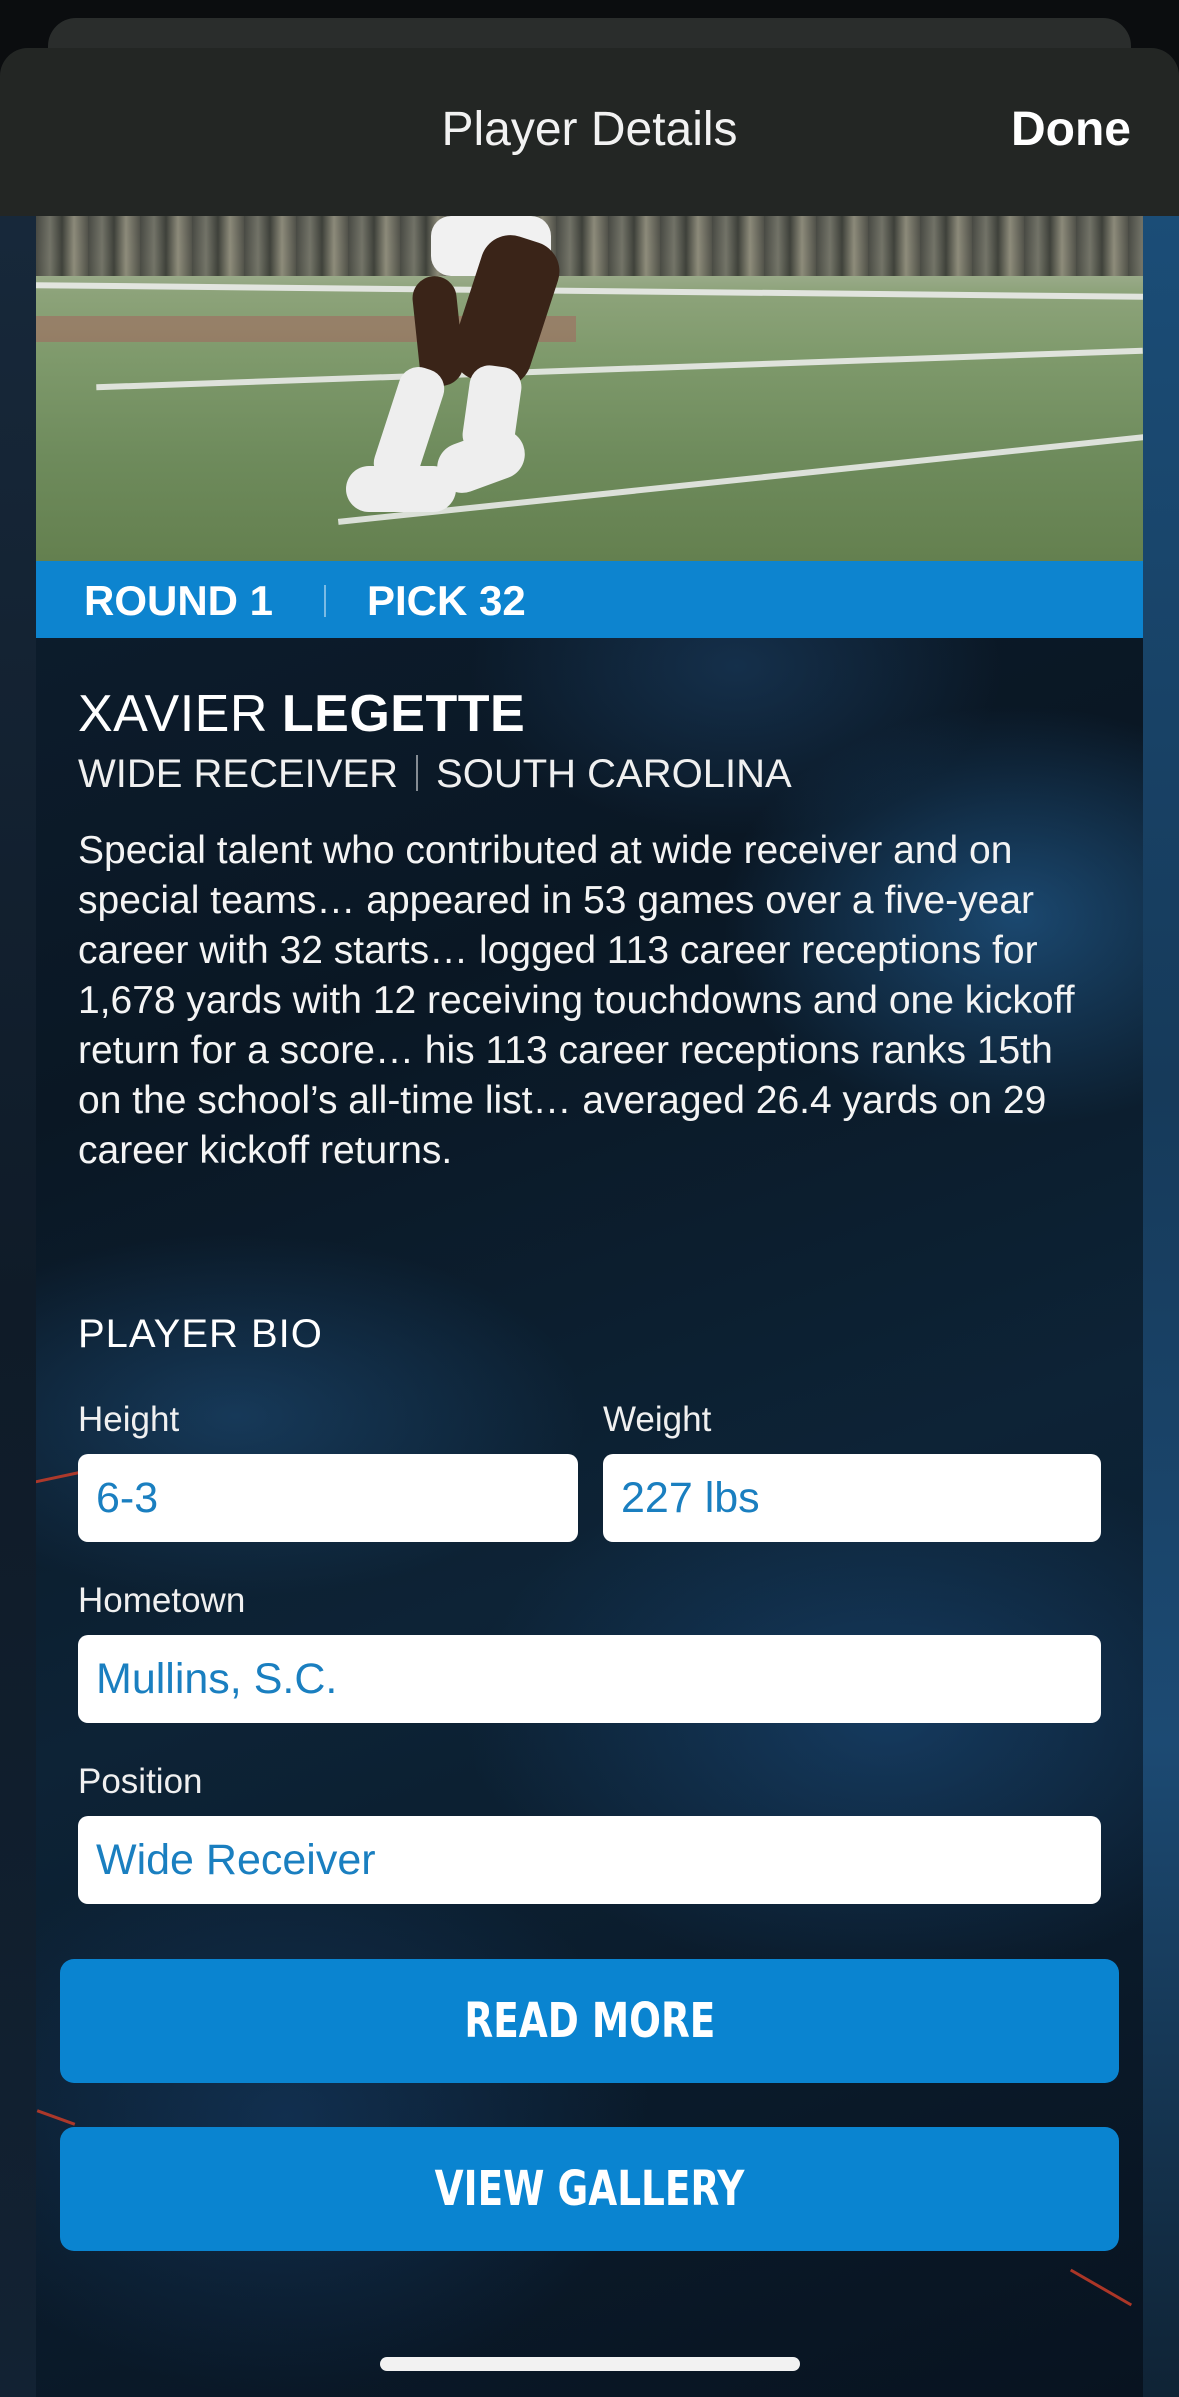 The image size is (1179, 2397). What do you see at coordinates (446, 600) in the screenshot?
I see `pick-label: PICK 32` at bounding box center [446, 600].